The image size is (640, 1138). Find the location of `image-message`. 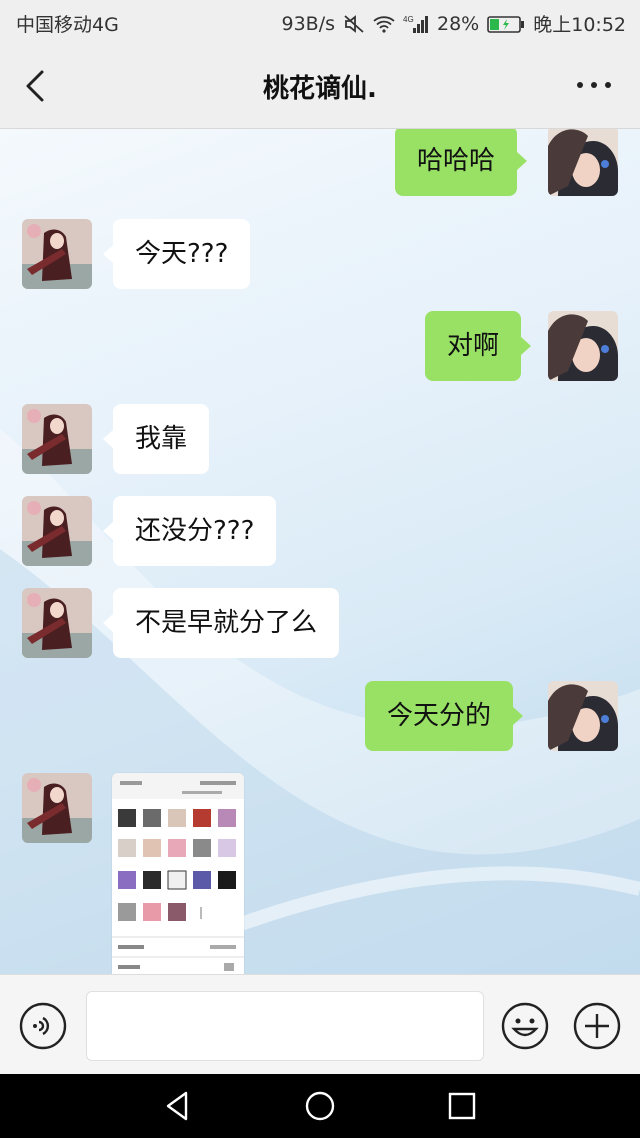

image-message is located at coordinates (178, 873).